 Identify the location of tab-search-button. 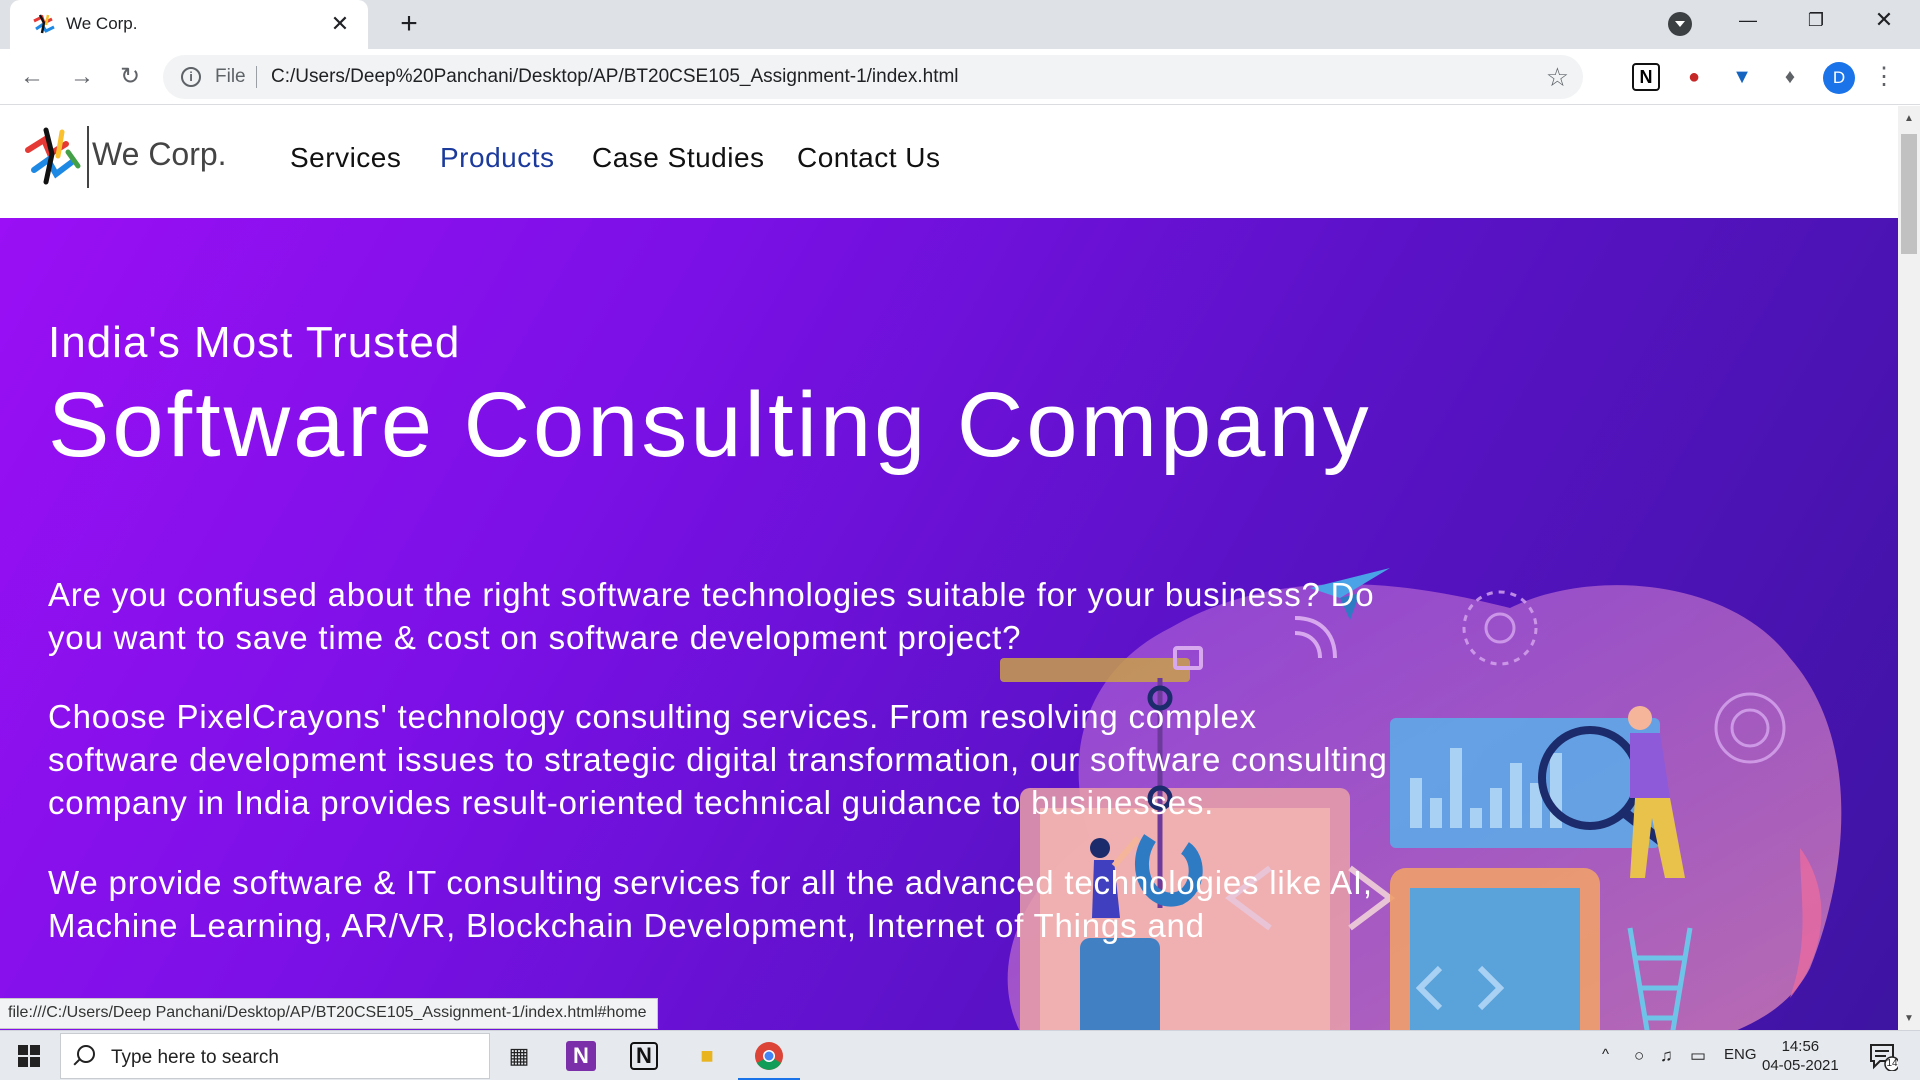
(1680, 24).